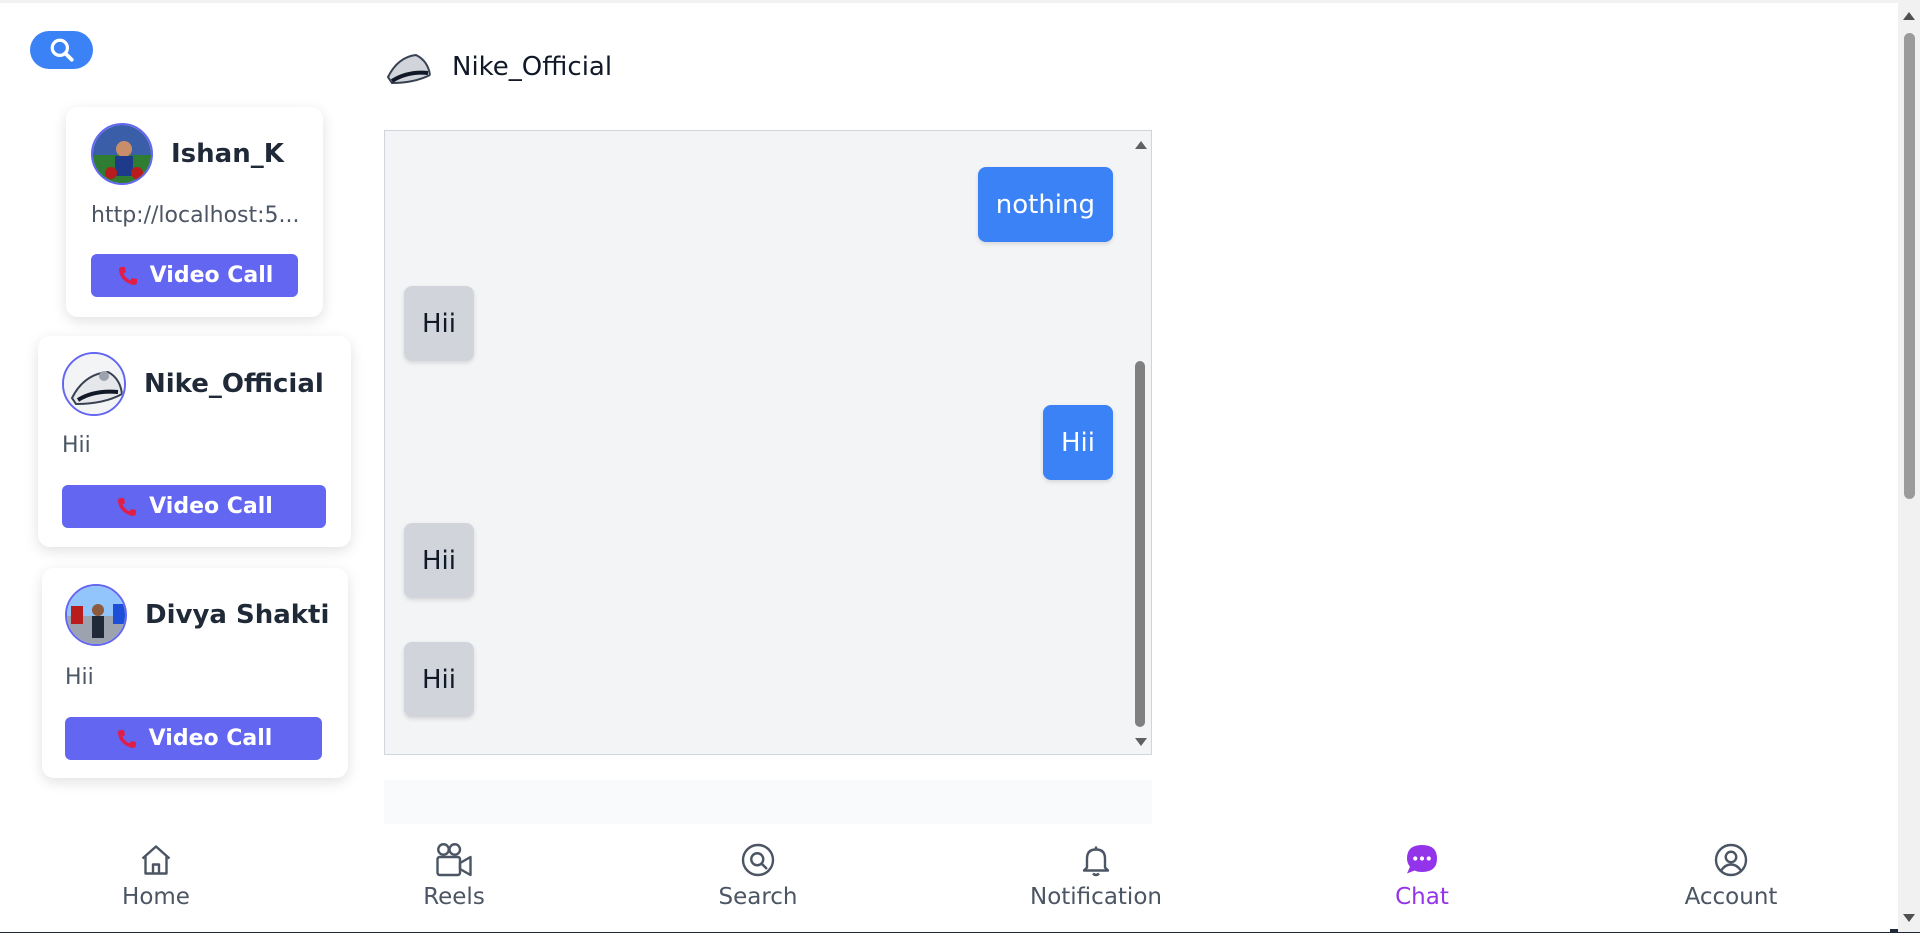 The height and width of the screenshot is (933, 1920). I want to click on nav-search: Search, so click(758, 876).